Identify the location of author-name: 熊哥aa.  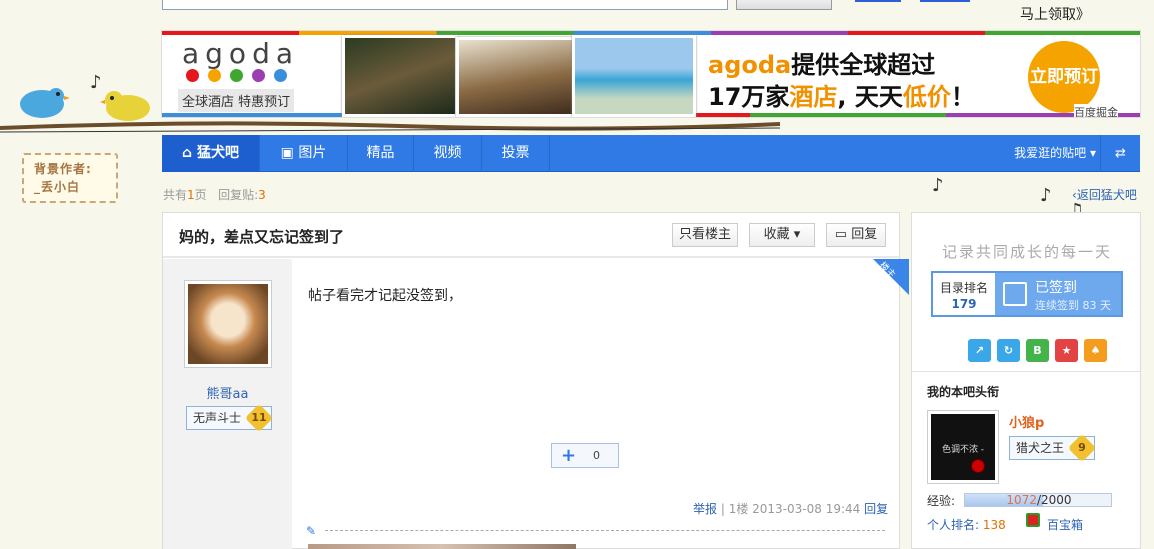
(227, 392).